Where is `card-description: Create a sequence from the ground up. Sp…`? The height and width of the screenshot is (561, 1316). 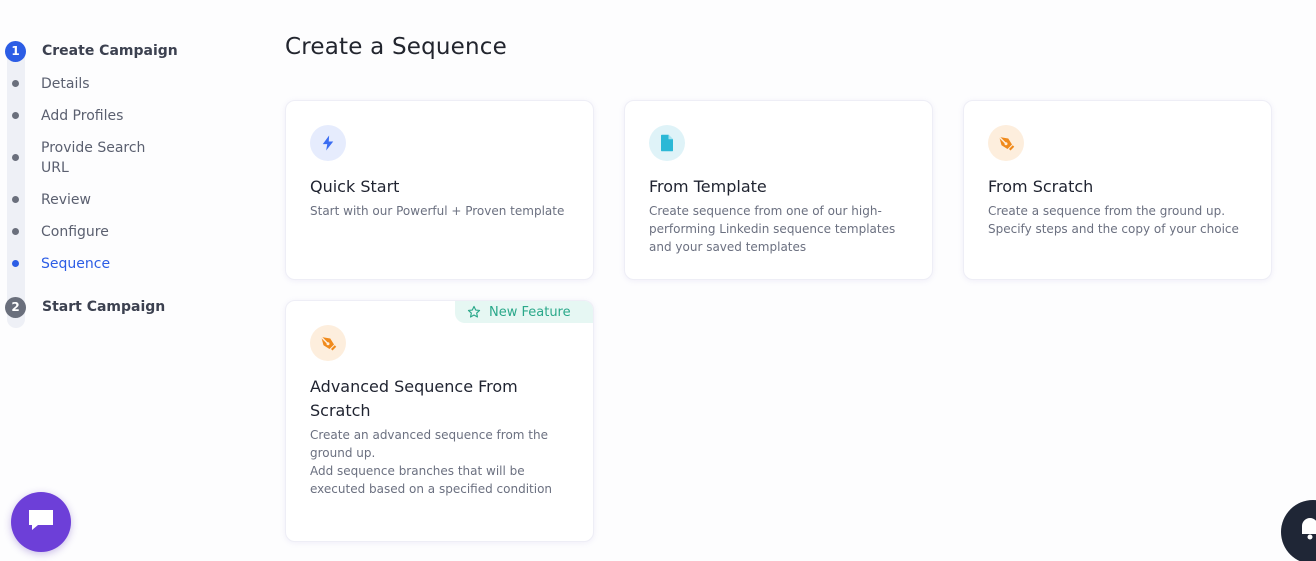
card-description: Create a sequence from the ground up. Sp… is located at coordinates (1113, 220).